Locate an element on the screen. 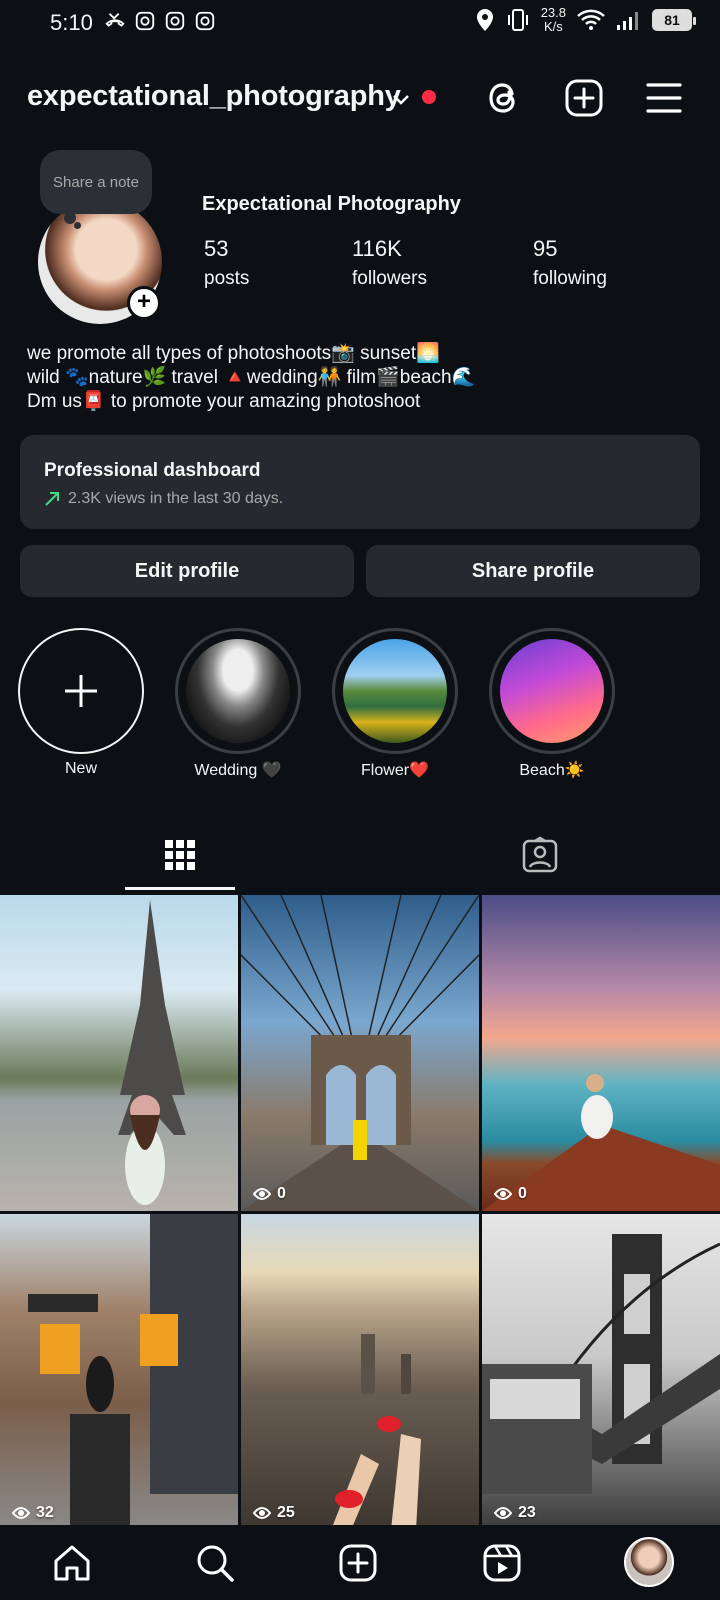 Image resolution: width=720 pixels, height=1600 pixels. tab-posts-grid is located at coordinates (180, 855).